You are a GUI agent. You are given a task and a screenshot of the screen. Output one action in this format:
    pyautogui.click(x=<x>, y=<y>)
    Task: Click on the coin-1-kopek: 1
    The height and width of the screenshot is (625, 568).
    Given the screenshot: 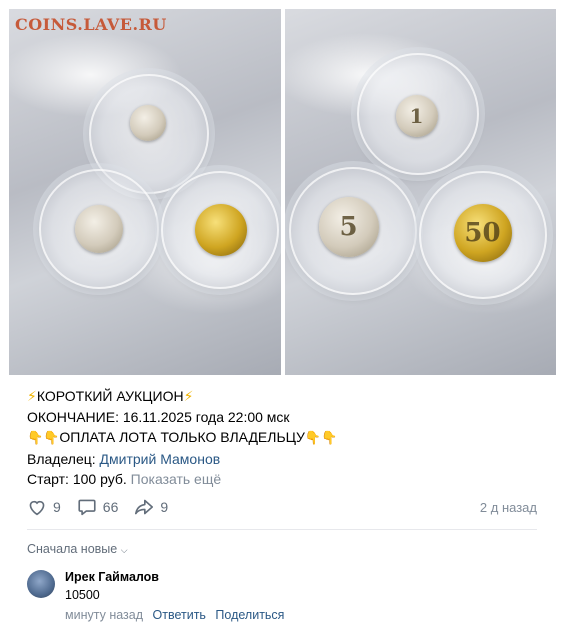 What is the action you would take?
    pyautogui.click(x=416, y=116)
    